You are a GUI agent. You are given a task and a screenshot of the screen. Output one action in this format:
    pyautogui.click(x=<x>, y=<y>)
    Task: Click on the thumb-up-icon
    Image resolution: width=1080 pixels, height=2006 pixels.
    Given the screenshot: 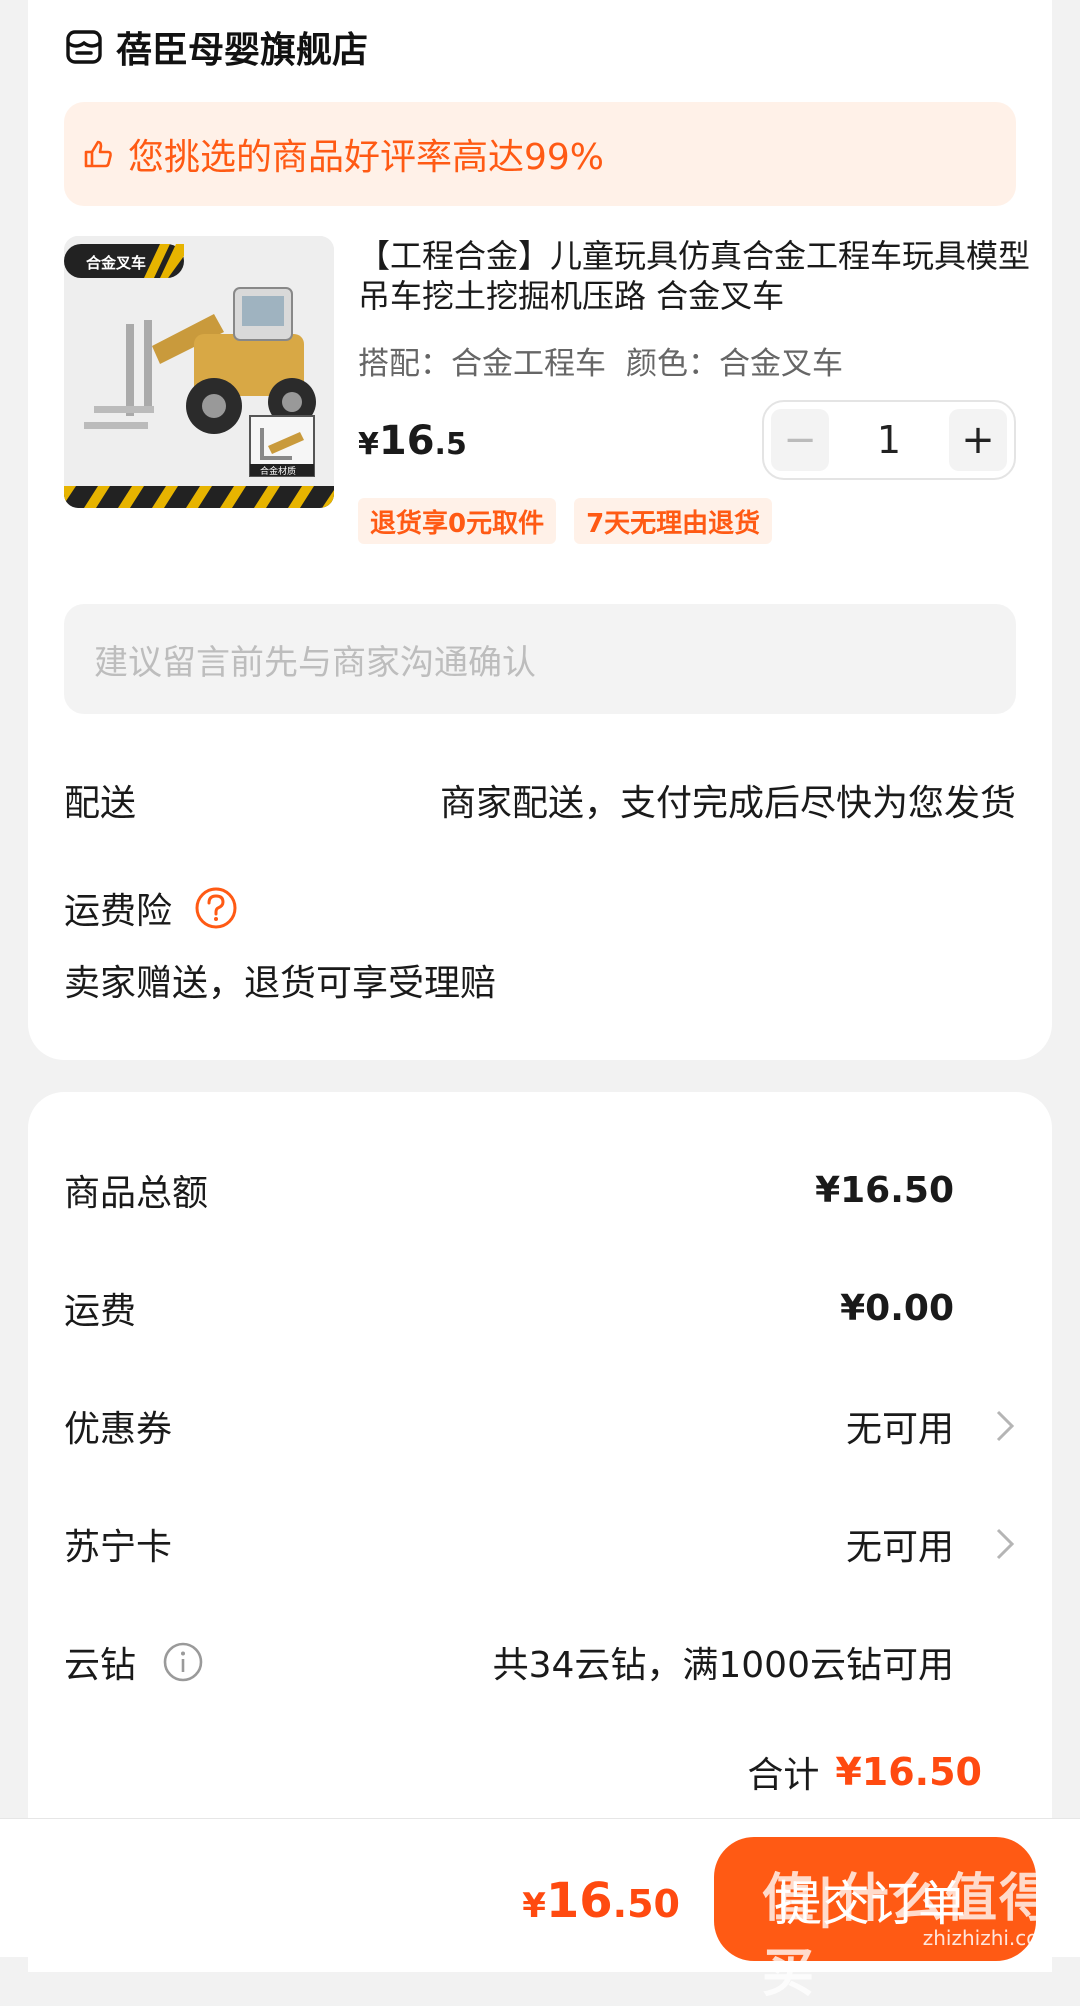 What is the action you would take?
    pyautogui.click(x=98, y=154)
    